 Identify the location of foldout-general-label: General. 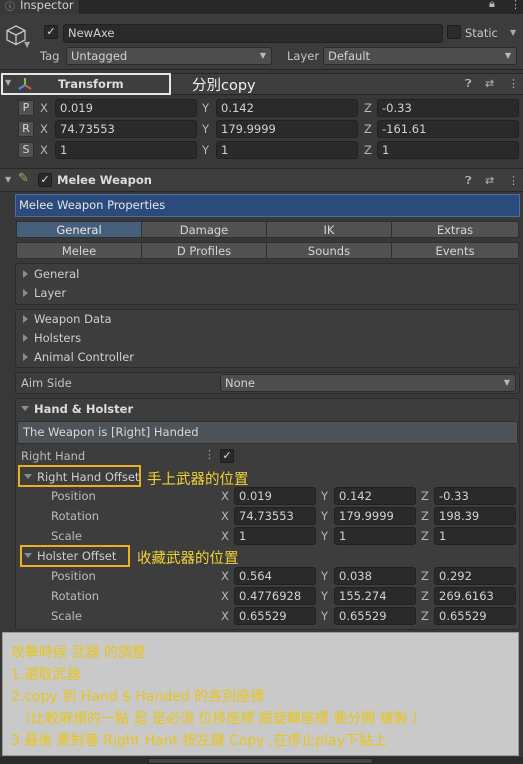
(57, 274).